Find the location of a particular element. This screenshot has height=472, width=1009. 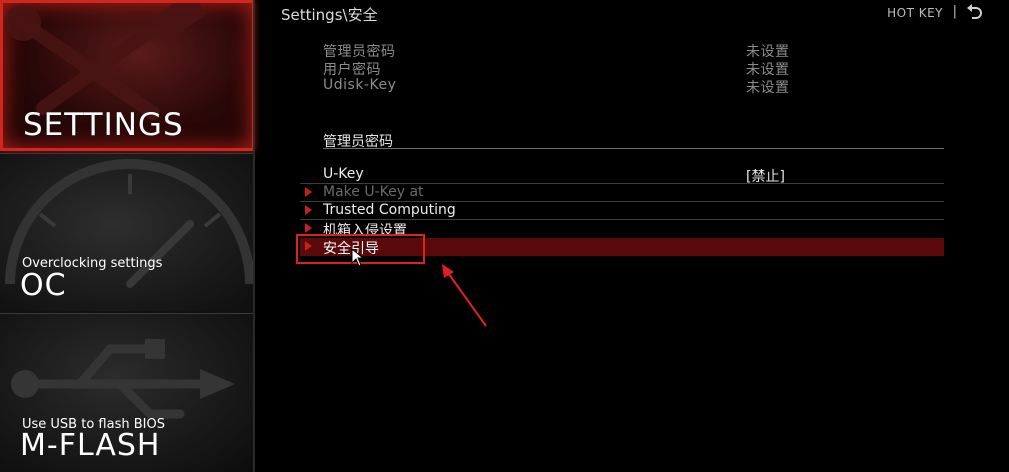

oc-panel: Overclocking settings OC is located at coordinates (127, 232).